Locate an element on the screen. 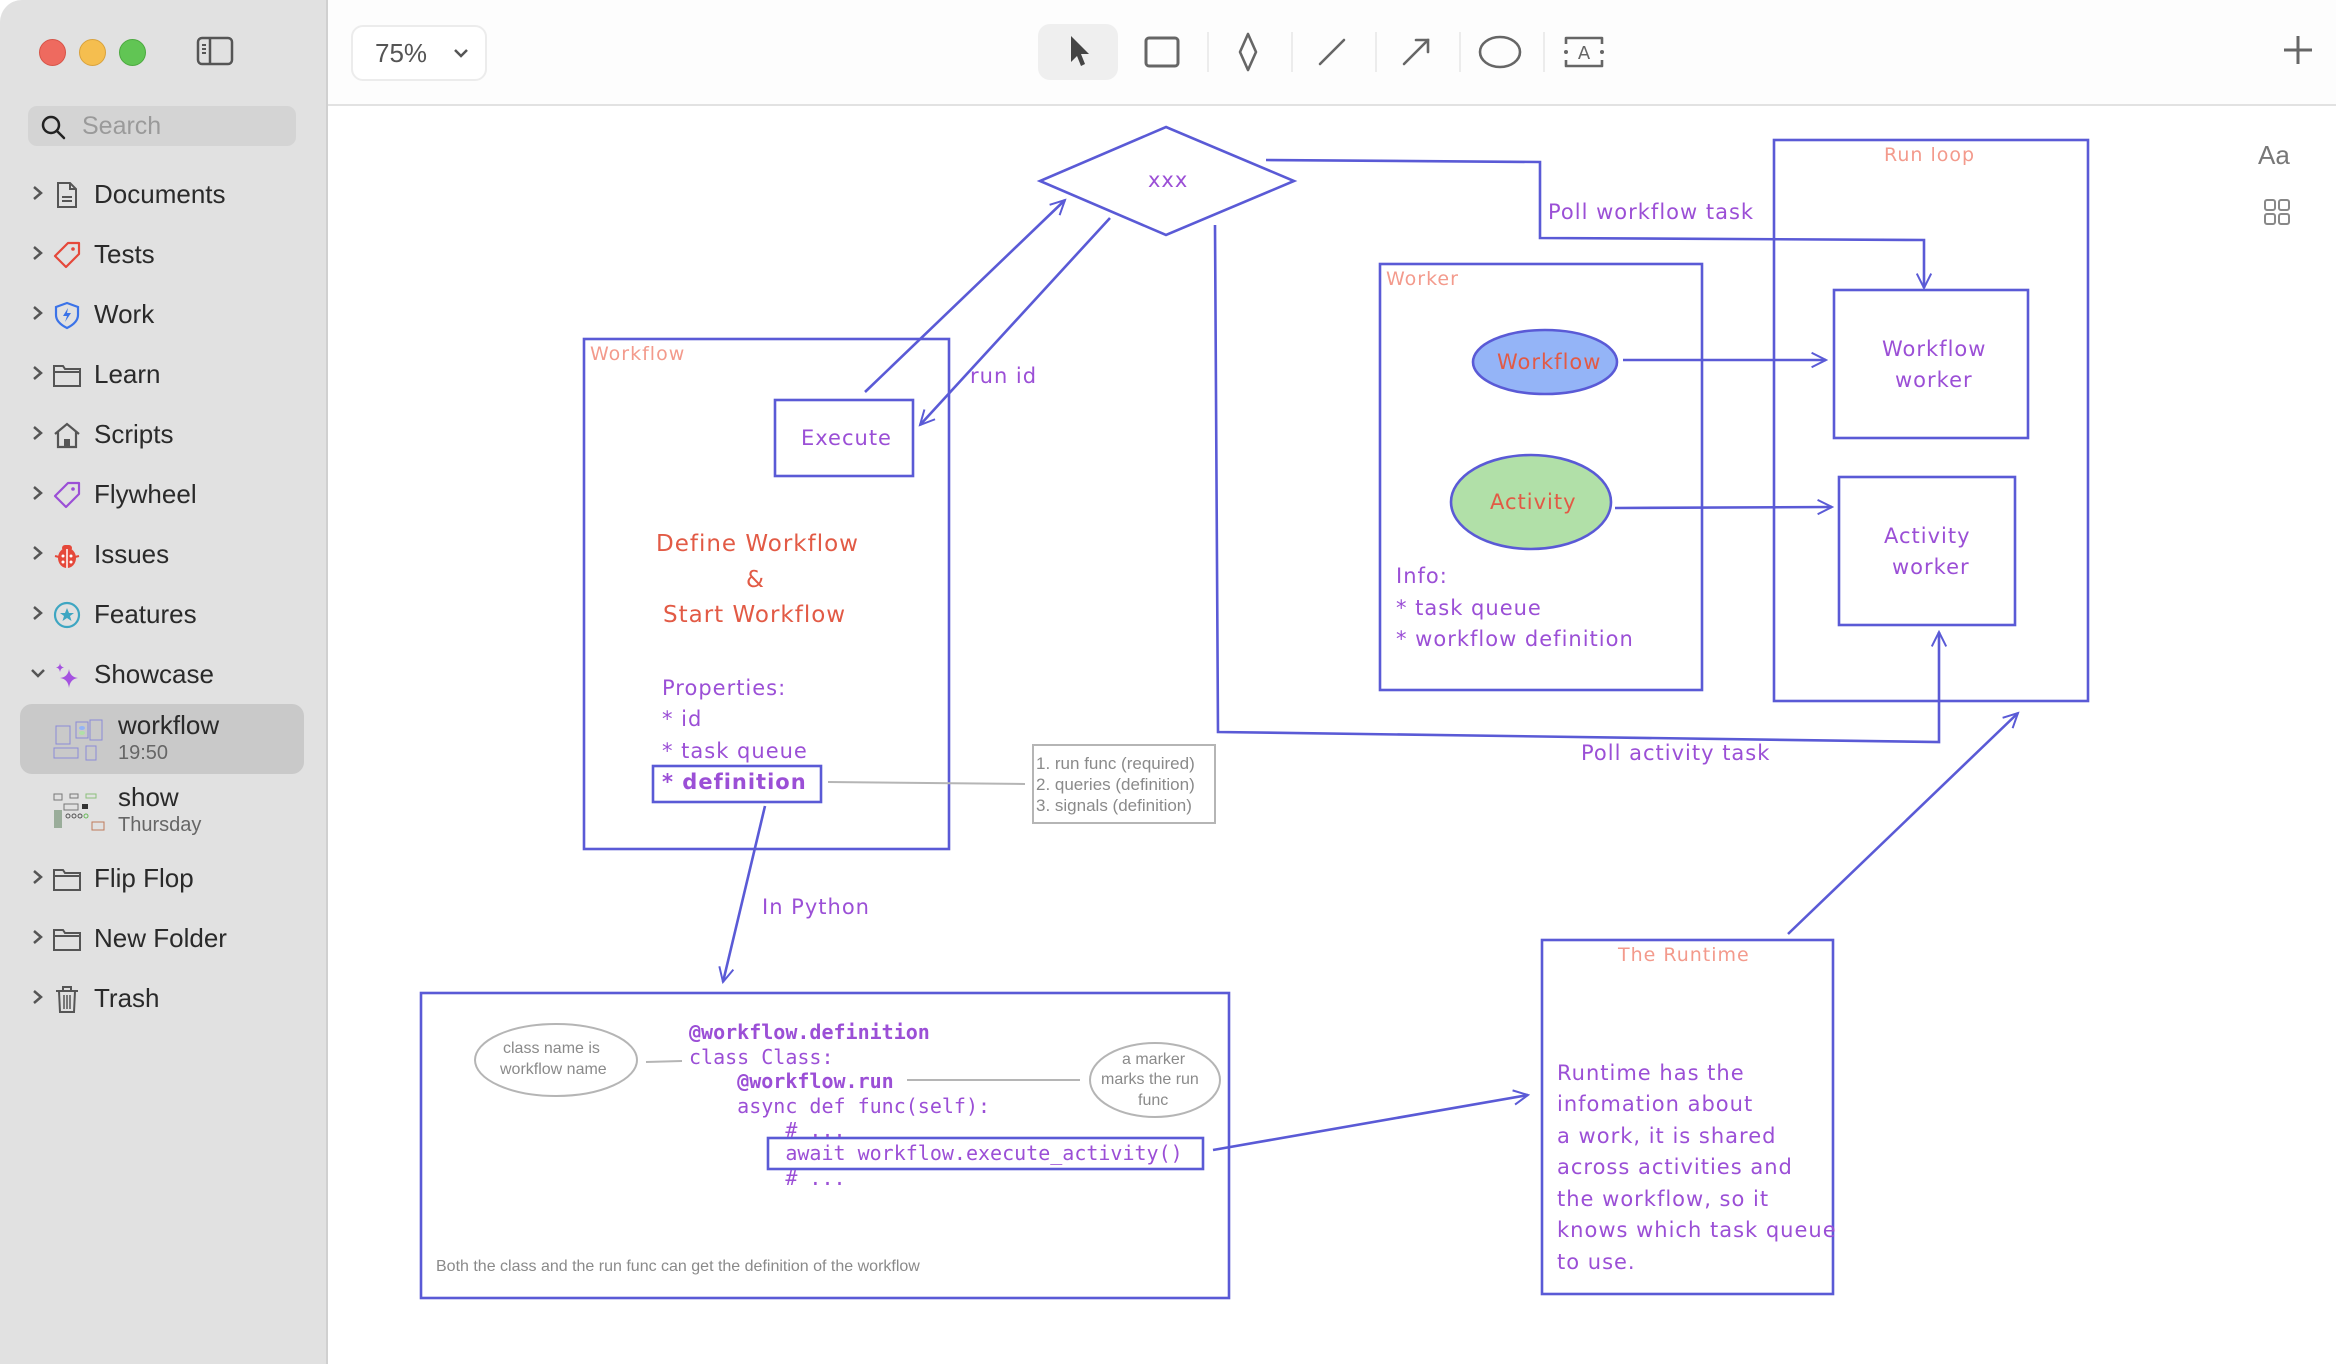 The width and height of the screenshot is (2336, 1364). sidebar-item-label: Tests is located at coordinates (124, 254).